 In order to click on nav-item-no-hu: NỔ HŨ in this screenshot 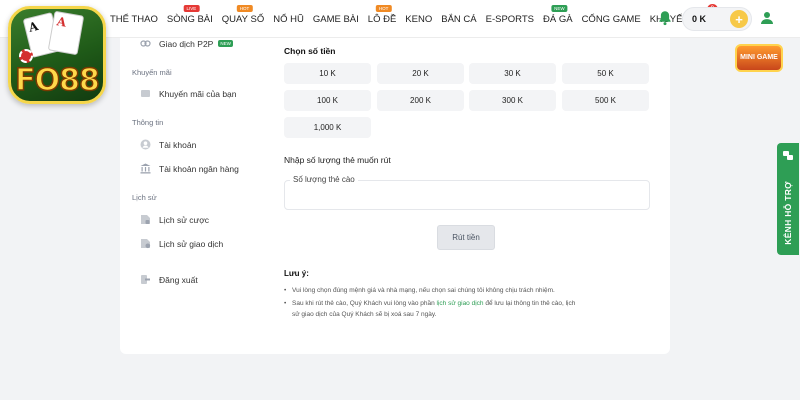, I will do `click(288, 19)`.